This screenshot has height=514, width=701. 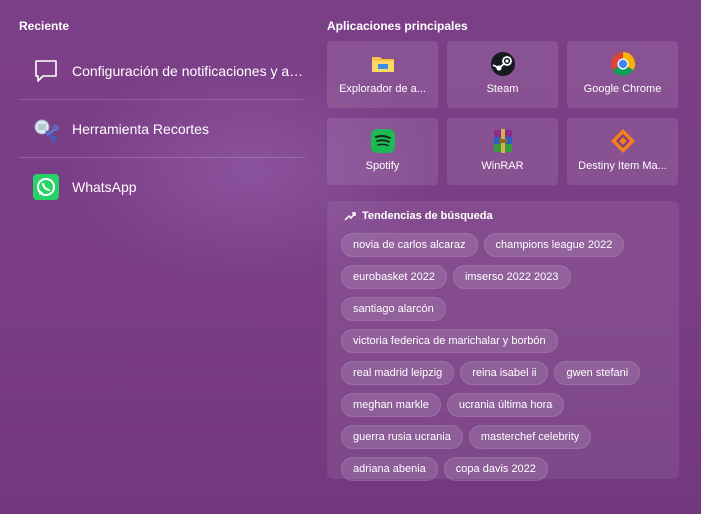 I want to click on steam-icon, so click(x=503, y=64).